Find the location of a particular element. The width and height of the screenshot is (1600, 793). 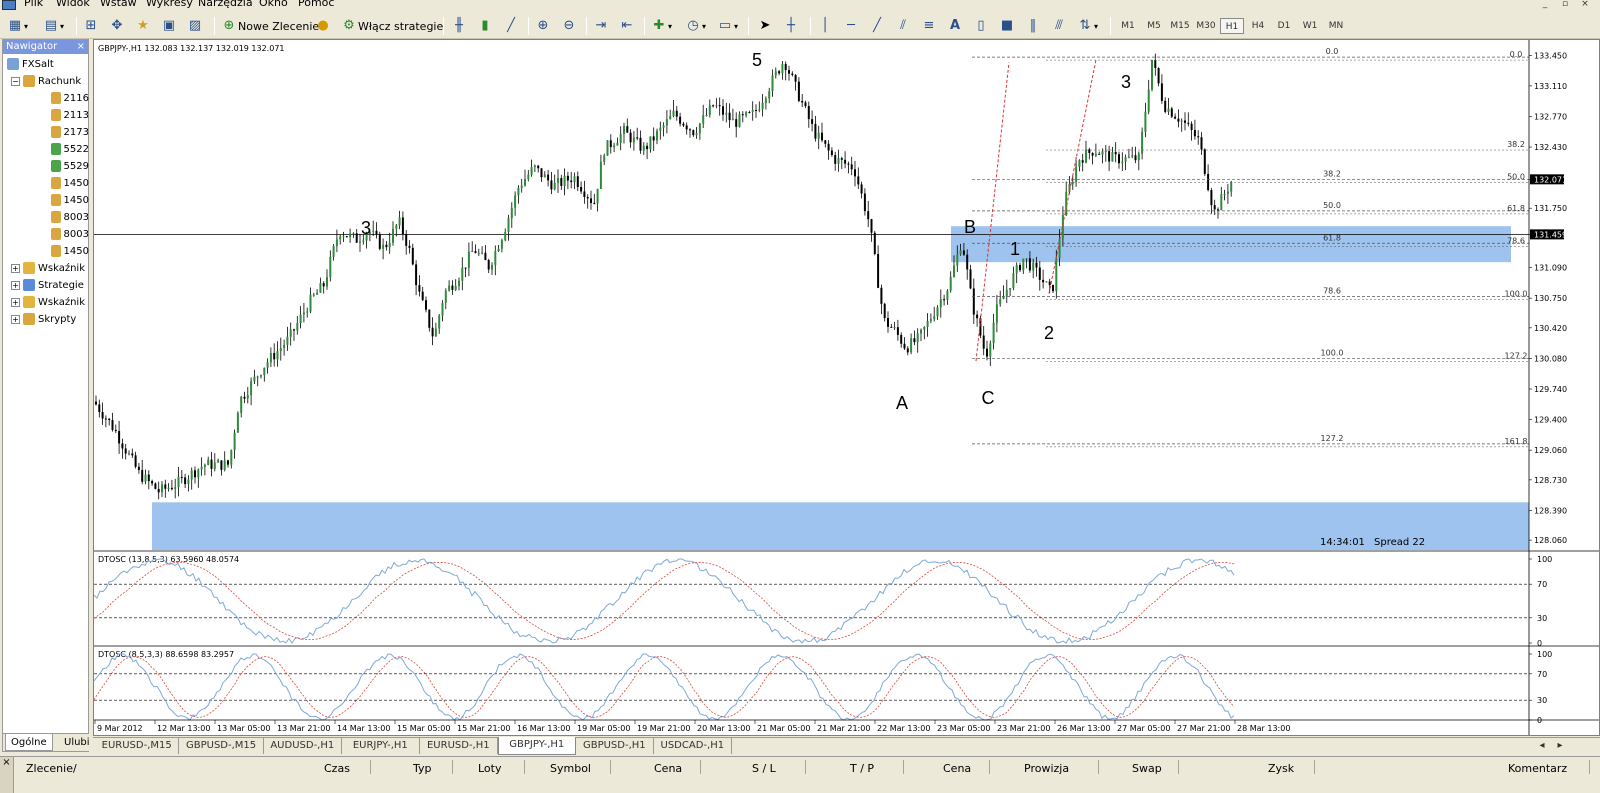

account-item: 5522 is located at coordinates (46, 149).